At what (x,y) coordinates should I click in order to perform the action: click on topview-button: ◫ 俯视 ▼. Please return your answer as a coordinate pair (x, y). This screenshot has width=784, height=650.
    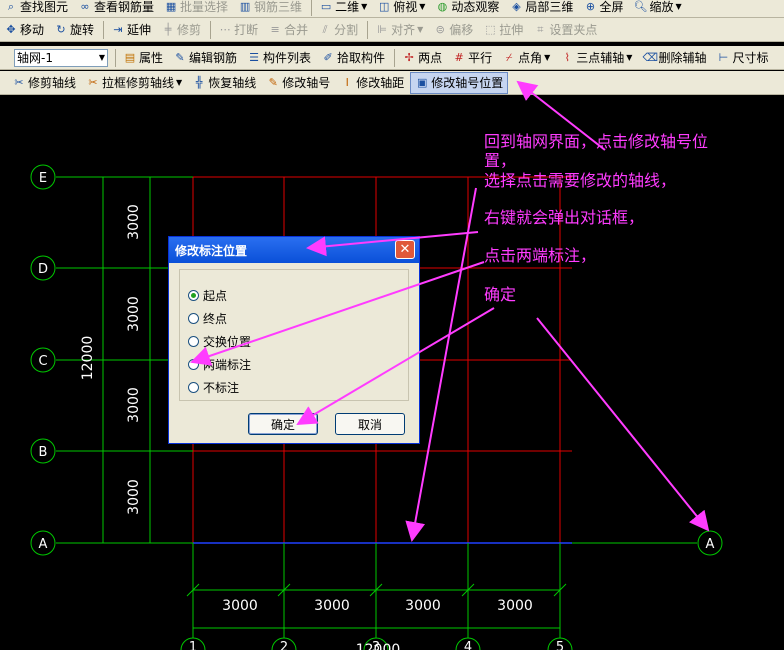
    Looking at the image, I should click on (401, 8).